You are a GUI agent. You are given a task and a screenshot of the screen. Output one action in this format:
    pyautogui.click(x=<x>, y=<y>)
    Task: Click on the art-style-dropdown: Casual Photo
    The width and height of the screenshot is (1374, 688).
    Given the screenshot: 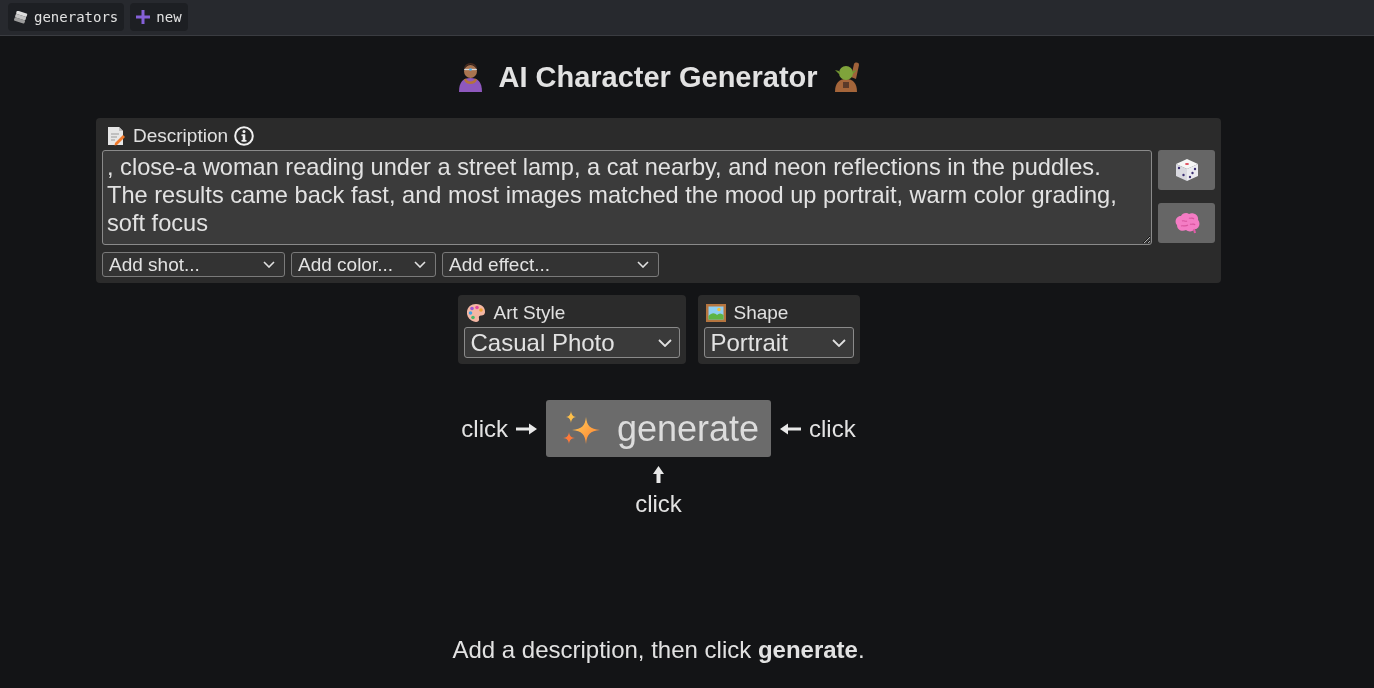 What is the action you would take?
    pyautogui.click(x=571, y=342)
    